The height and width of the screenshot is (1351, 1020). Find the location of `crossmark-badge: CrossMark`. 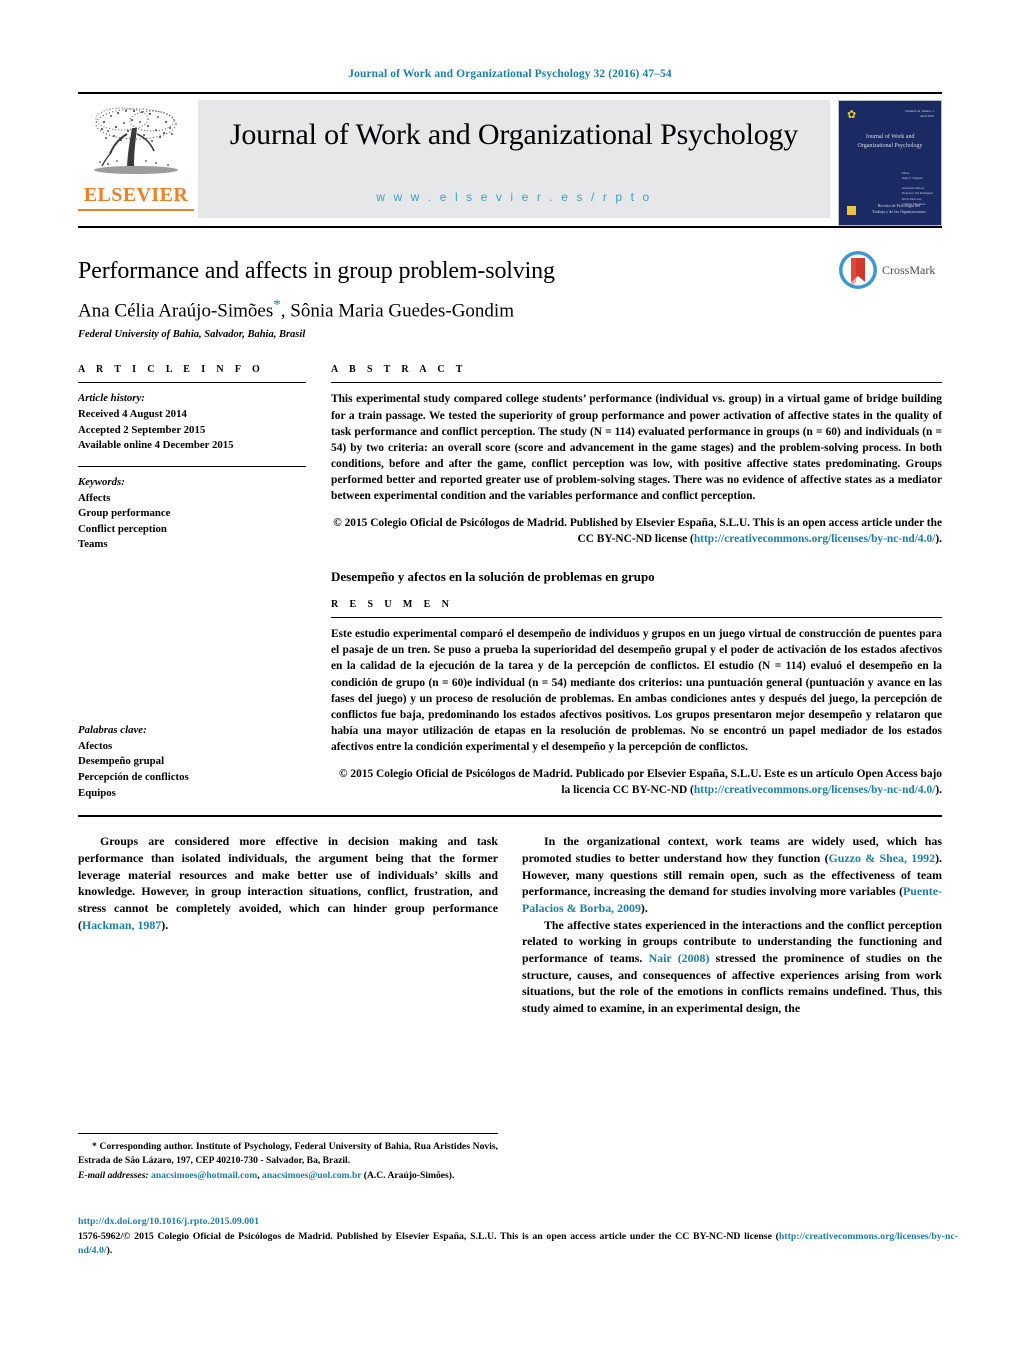

crossmark-badge: CrossMark is located at coordinates (890, 270).